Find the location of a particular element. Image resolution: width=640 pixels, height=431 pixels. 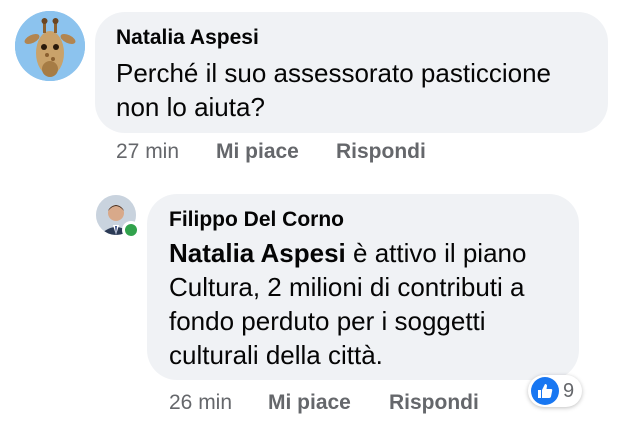

comment-text-line: fondo perduto per i soggetti is located at coordinates (327, 321).